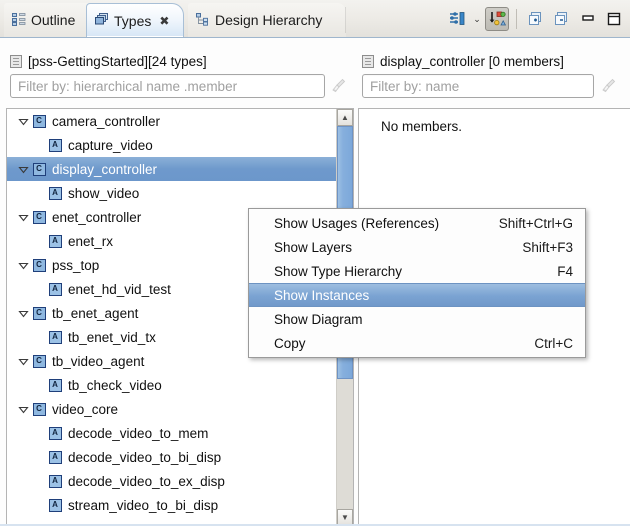 The width and height of the screenshot is (630, 526). Describe the element at coordinates (164, 21) in the screenshot. I see `tab-close-icon: ✖` at that location.